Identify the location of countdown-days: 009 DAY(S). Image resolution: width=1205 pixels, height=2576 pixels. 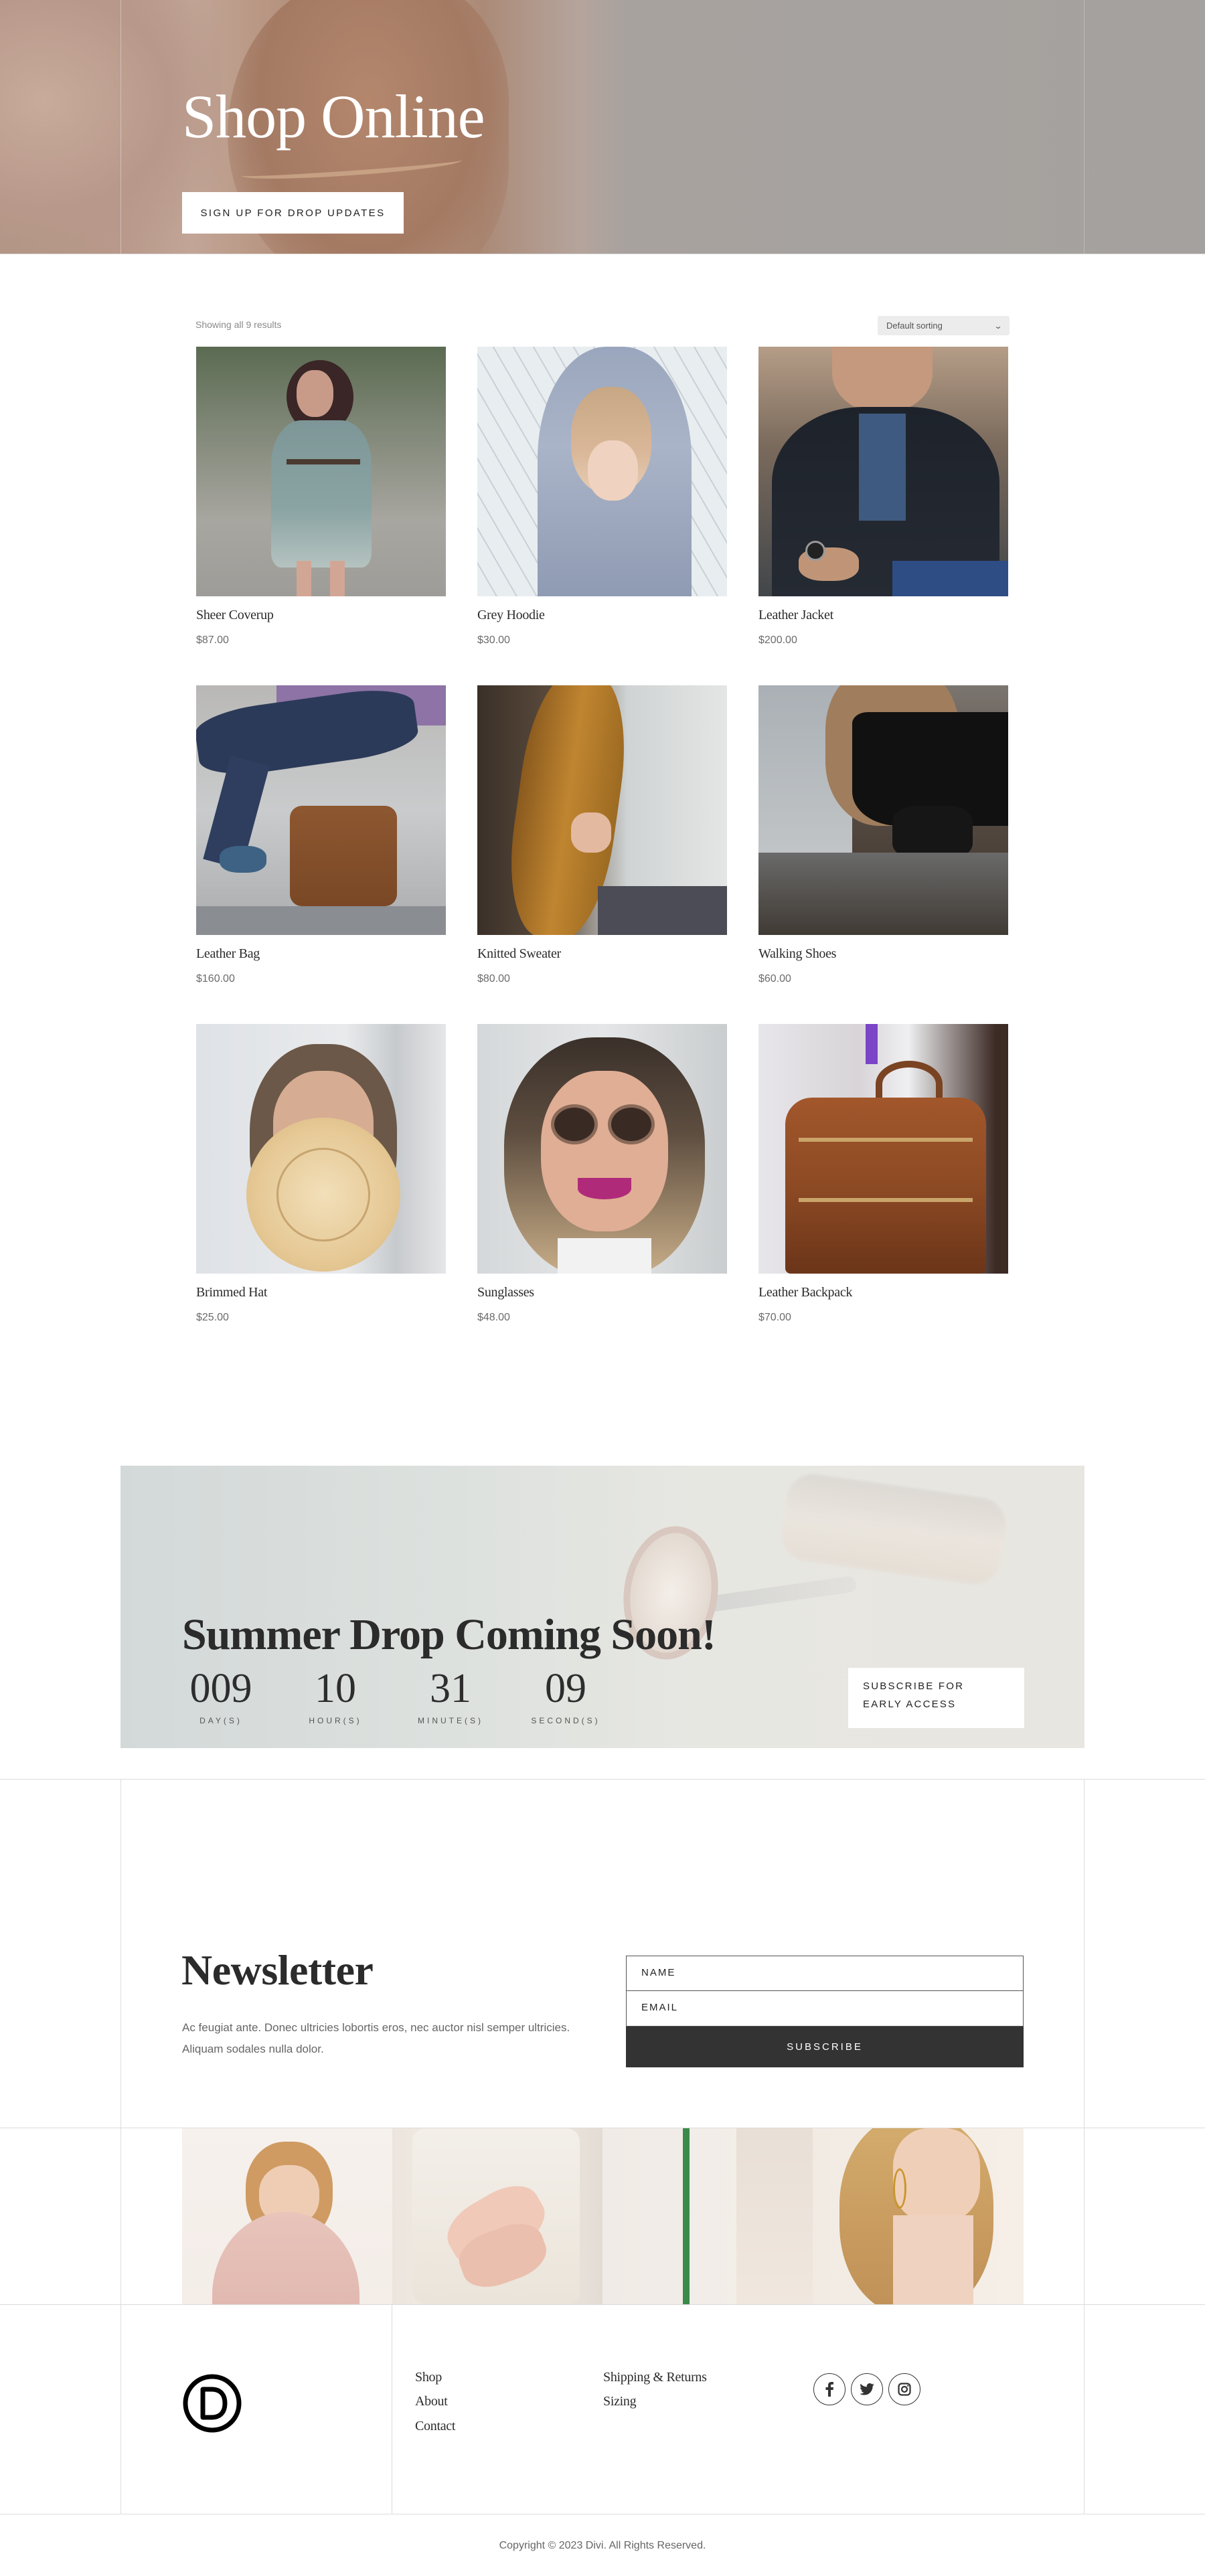
(221, 1696).